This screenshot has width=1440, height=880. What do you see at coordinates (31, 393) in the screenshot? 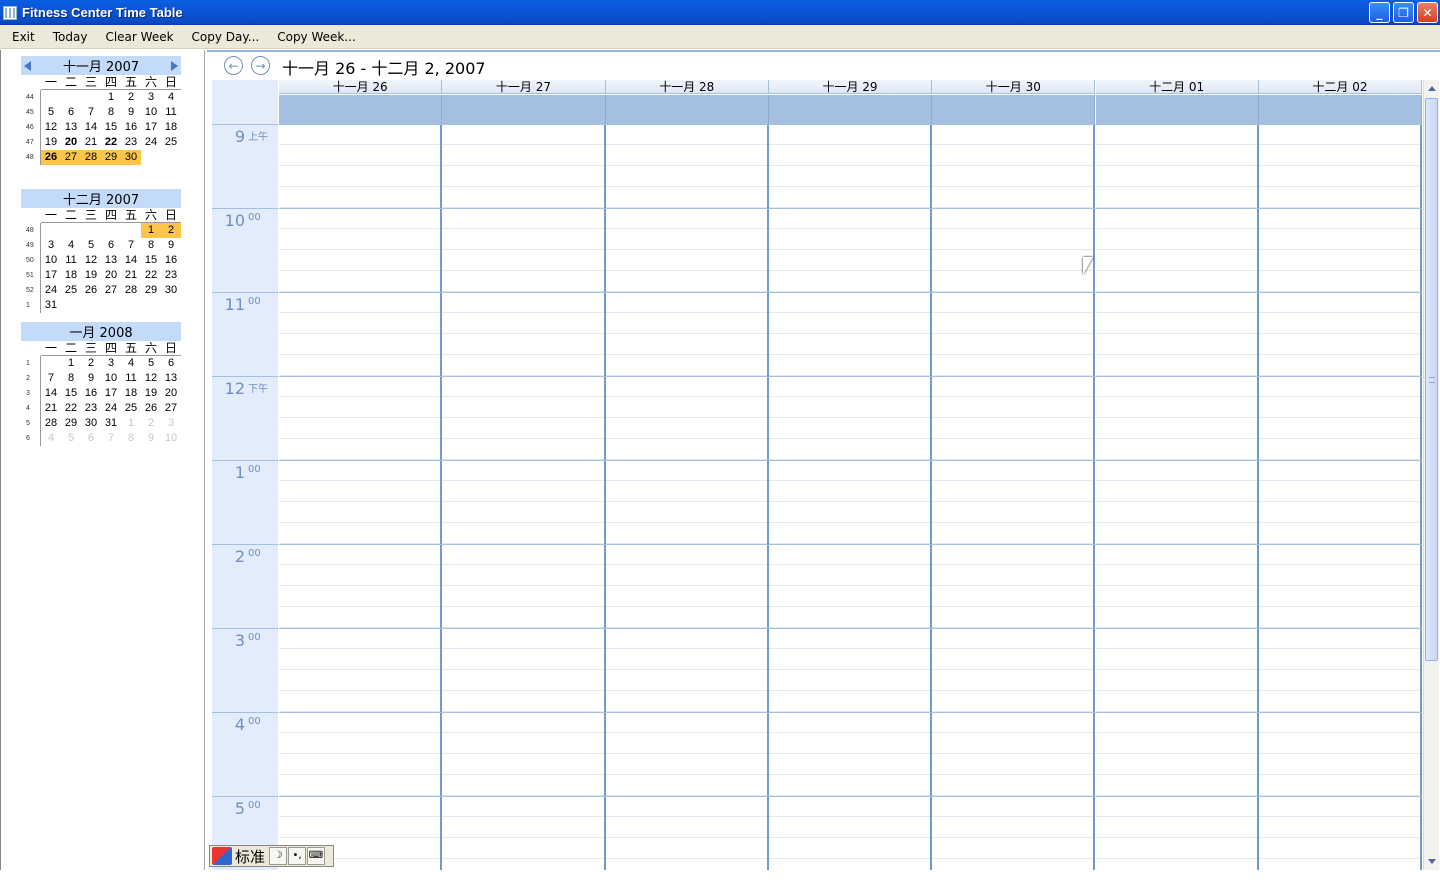
I see `week-number: 3` at bounding box center [31, 393].